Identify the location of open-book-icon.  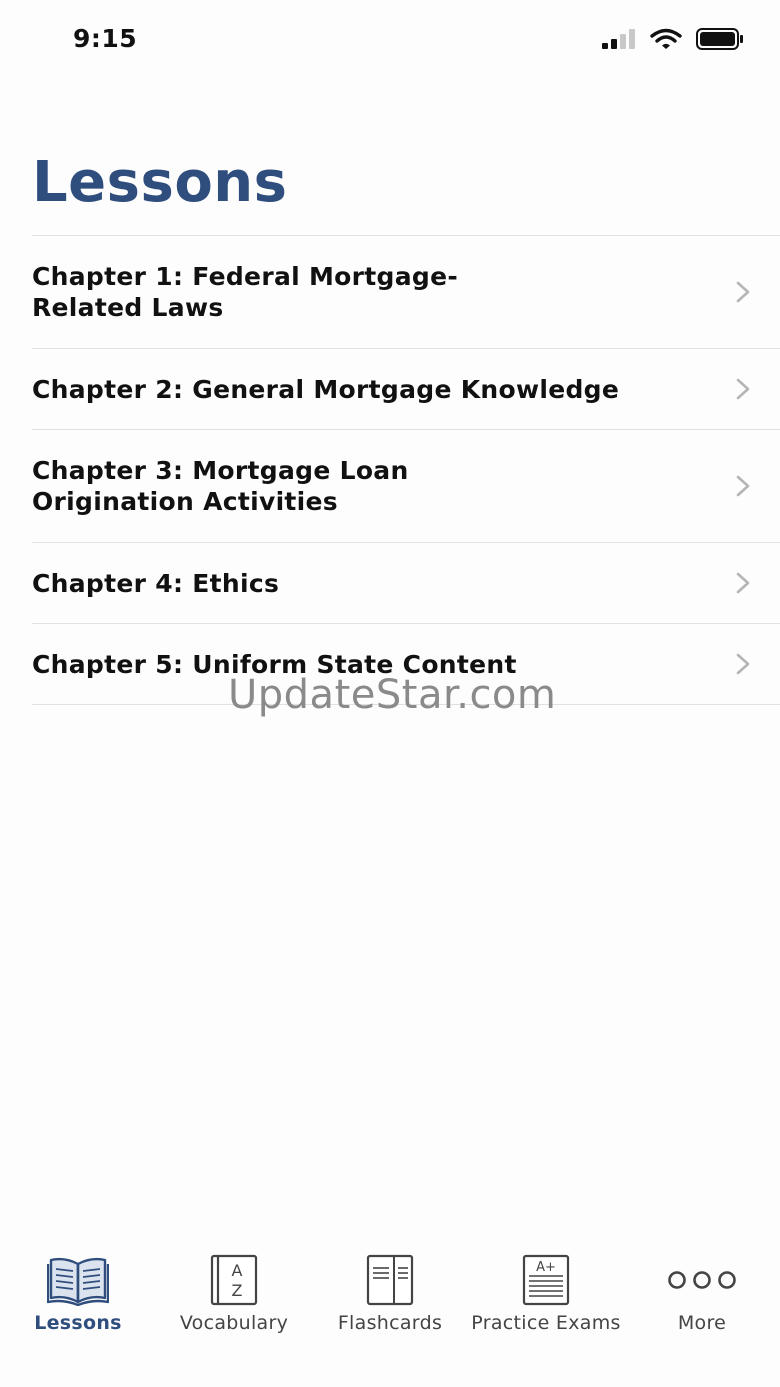
(78, 1281).